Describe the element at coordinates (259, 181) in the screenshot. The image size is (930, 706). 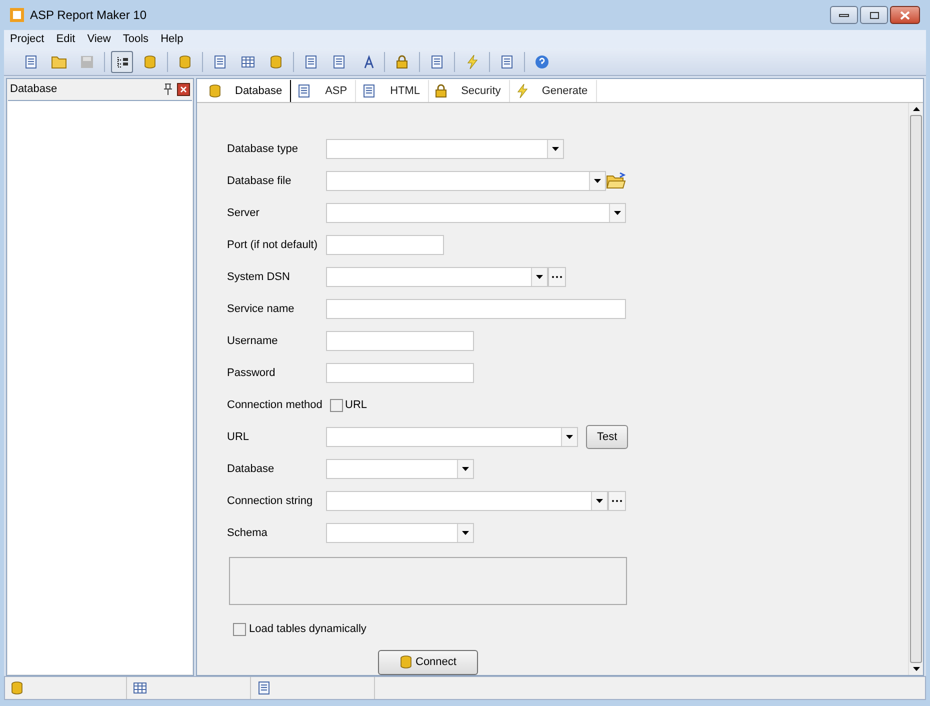
I see `field-label: Database file` at that location.